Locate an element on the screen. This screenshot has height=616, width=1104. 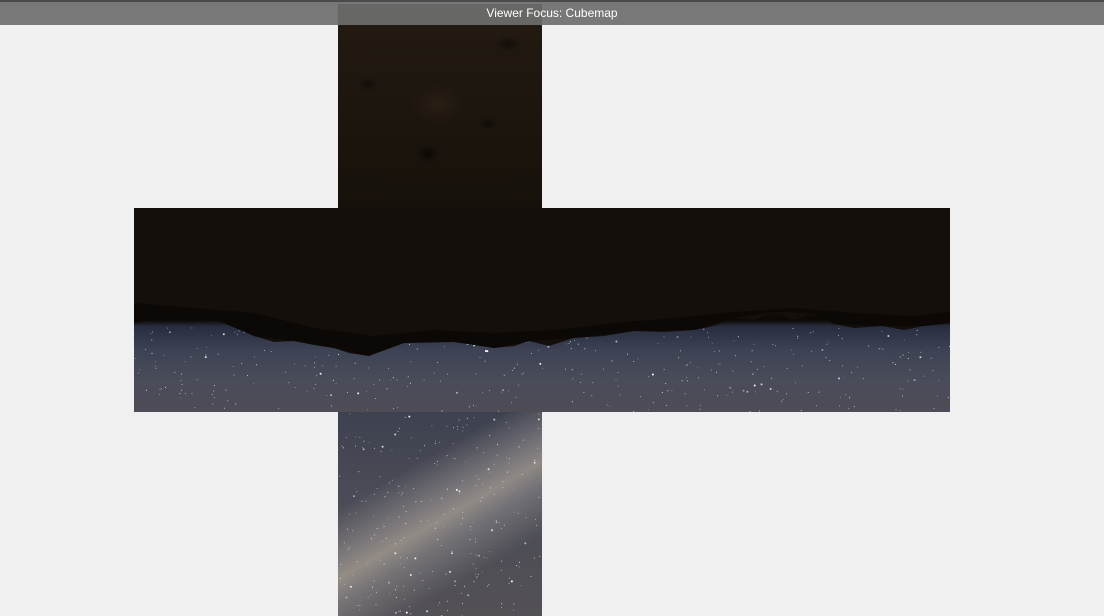
viewer-title: Viewer Focus: Cubemap is located at coordinates (552, 13).